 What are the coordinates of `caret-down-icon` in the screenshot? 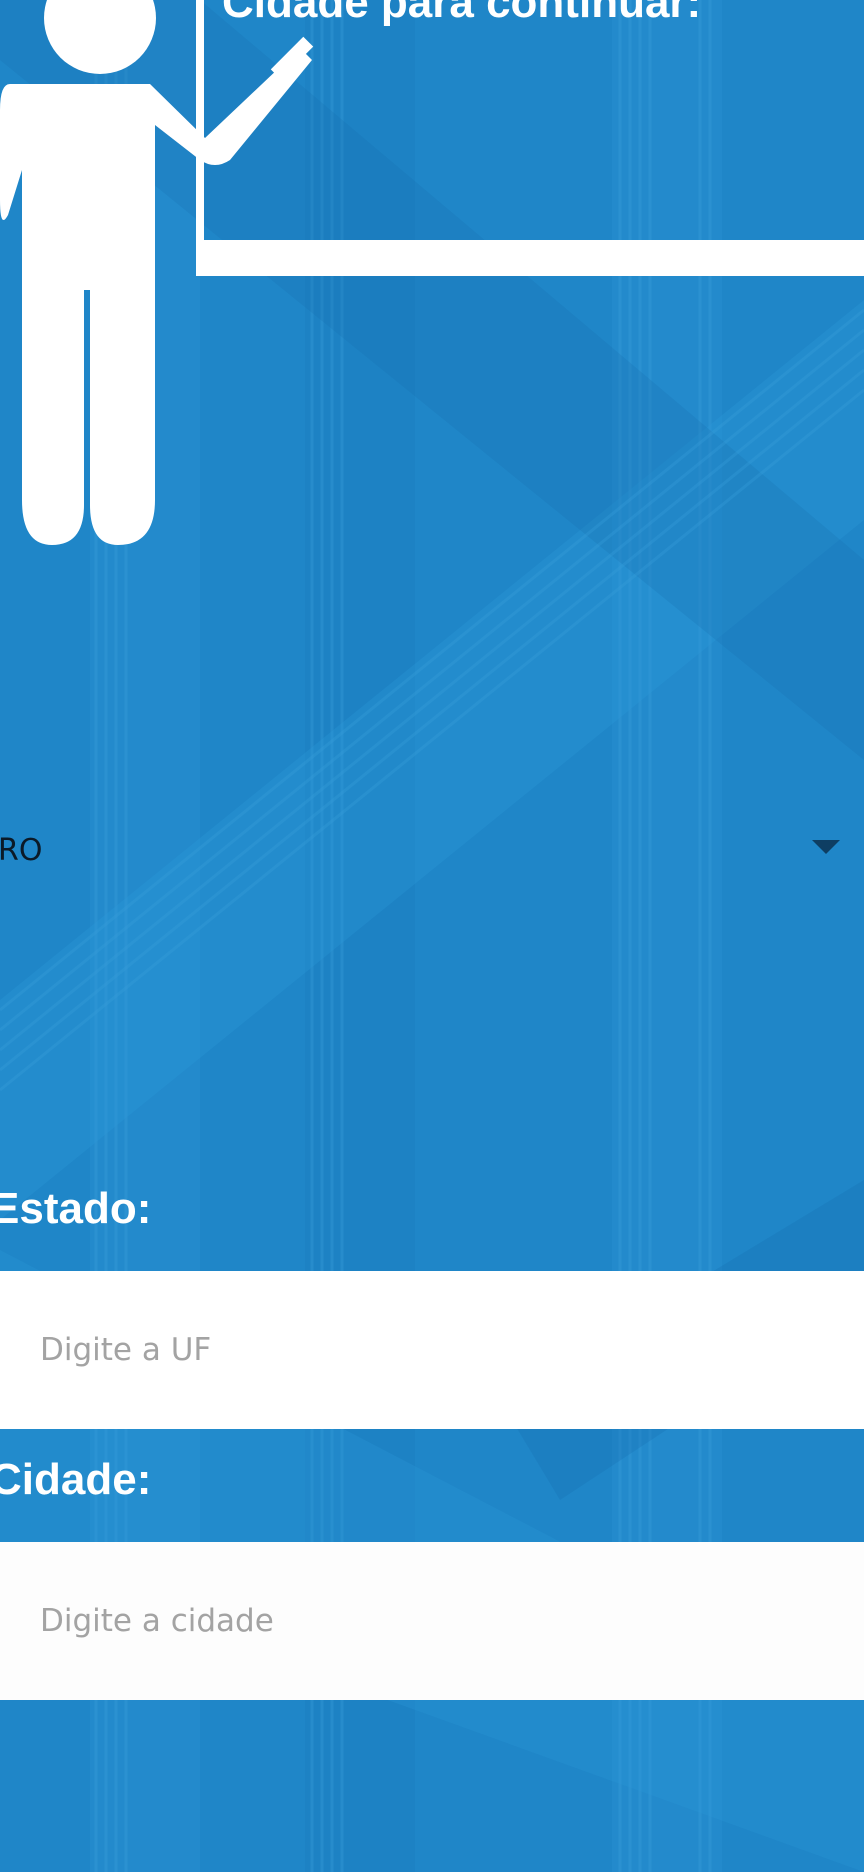 It's located at (826, 847).